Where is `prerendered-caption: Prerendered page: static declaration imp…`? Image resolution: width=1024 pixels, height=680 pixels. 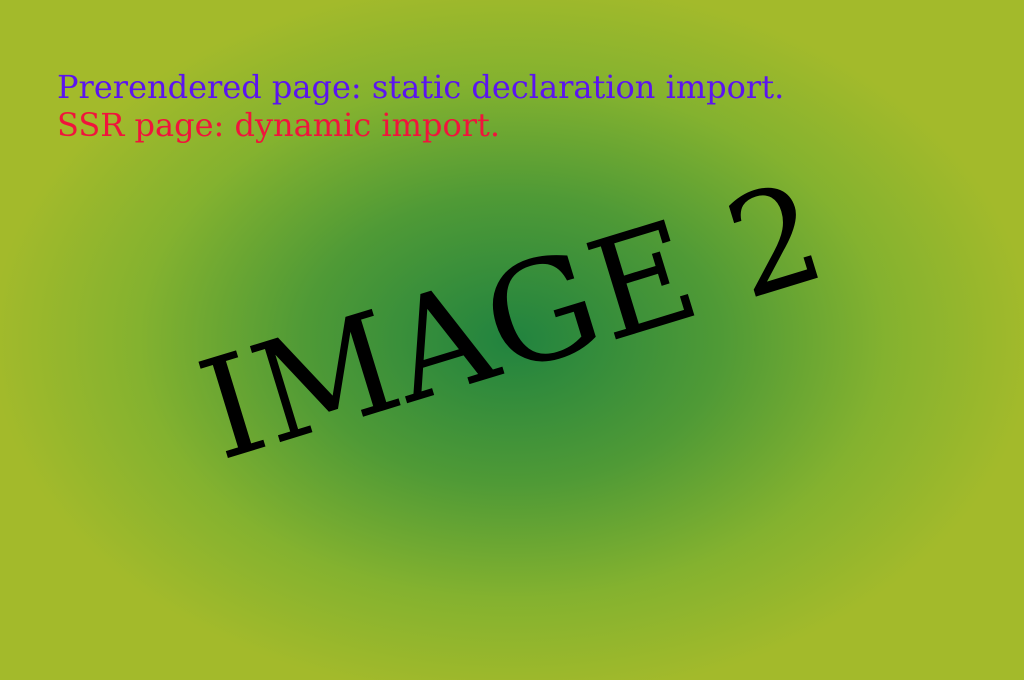 prerendered-caption: Prerendered page: static declaration imp… is located at coordinates (421, 87).